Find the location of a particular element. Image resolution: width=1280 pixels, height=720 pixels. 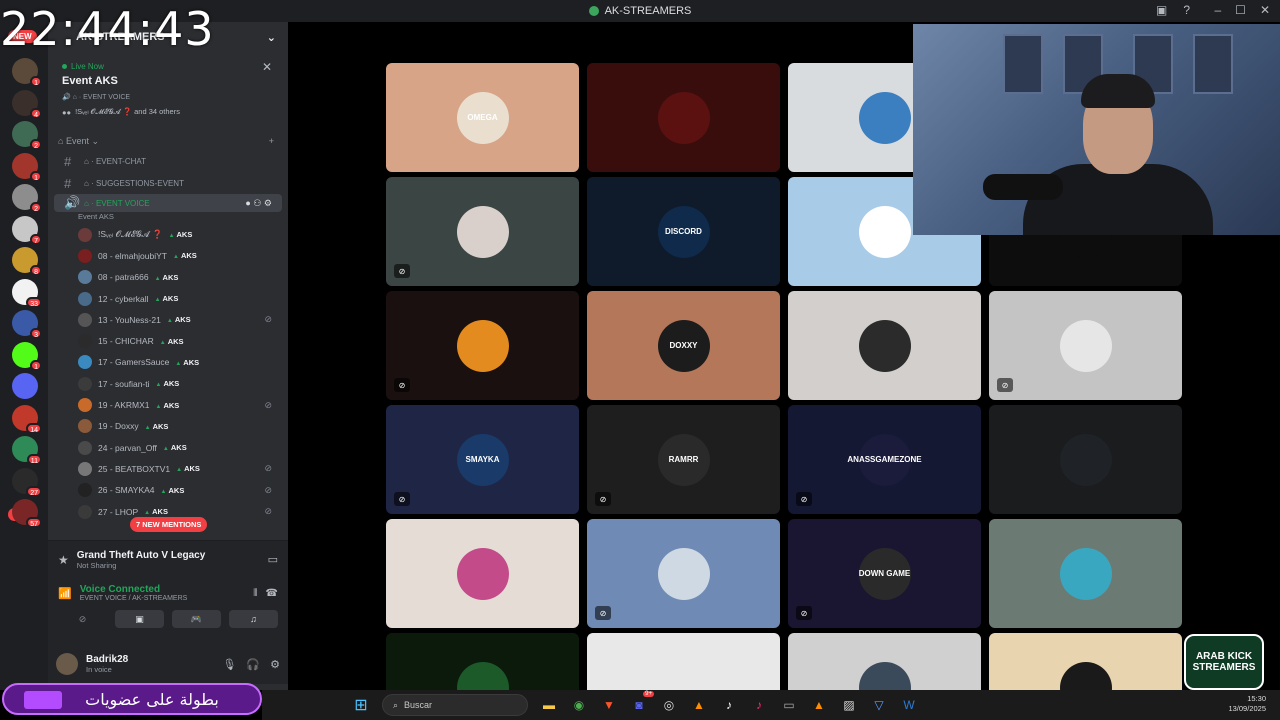

file-explorer-icon: ▬ is located at coordinates (549, 705).